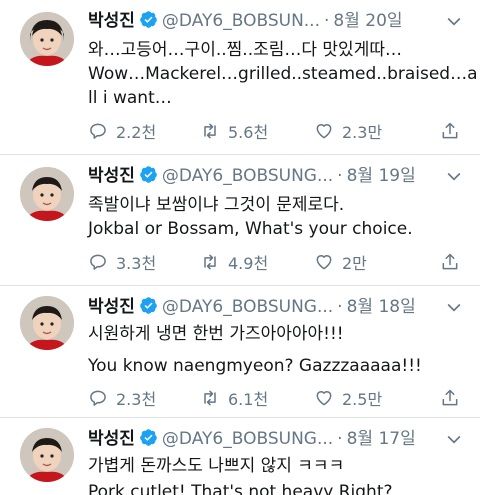  Describe the element at coordinates (362, 132) in the screenshot. I see `like-count: 2.3만` at that location.